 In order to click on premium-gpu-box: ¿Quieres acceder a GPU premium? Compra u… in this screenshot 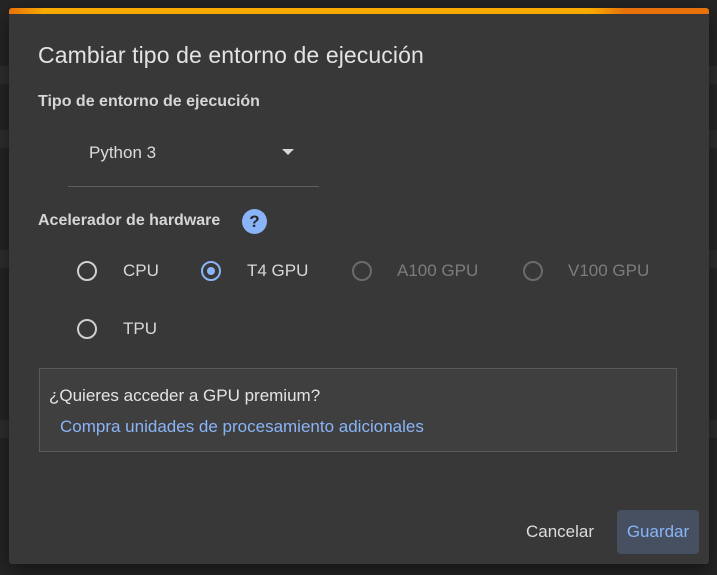, I will do `click(358, 410)`.